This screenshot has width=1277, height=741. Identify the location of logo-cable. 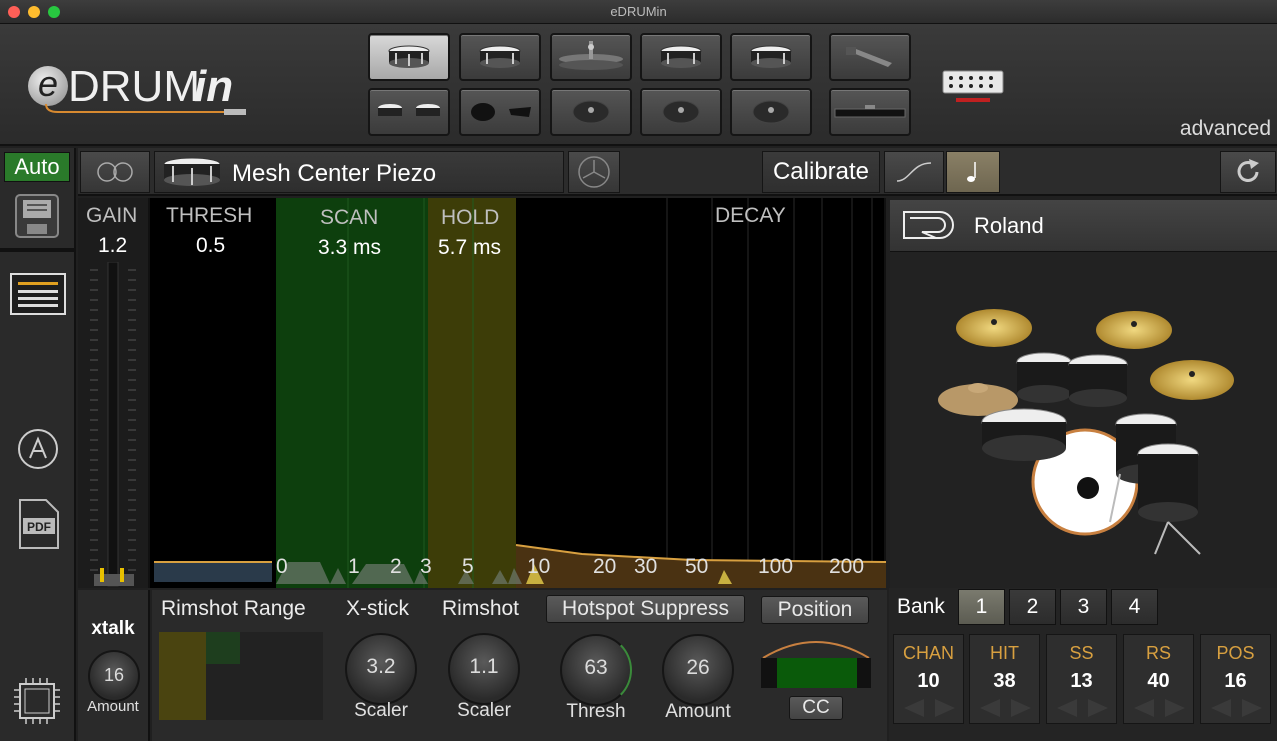
(145, 109).